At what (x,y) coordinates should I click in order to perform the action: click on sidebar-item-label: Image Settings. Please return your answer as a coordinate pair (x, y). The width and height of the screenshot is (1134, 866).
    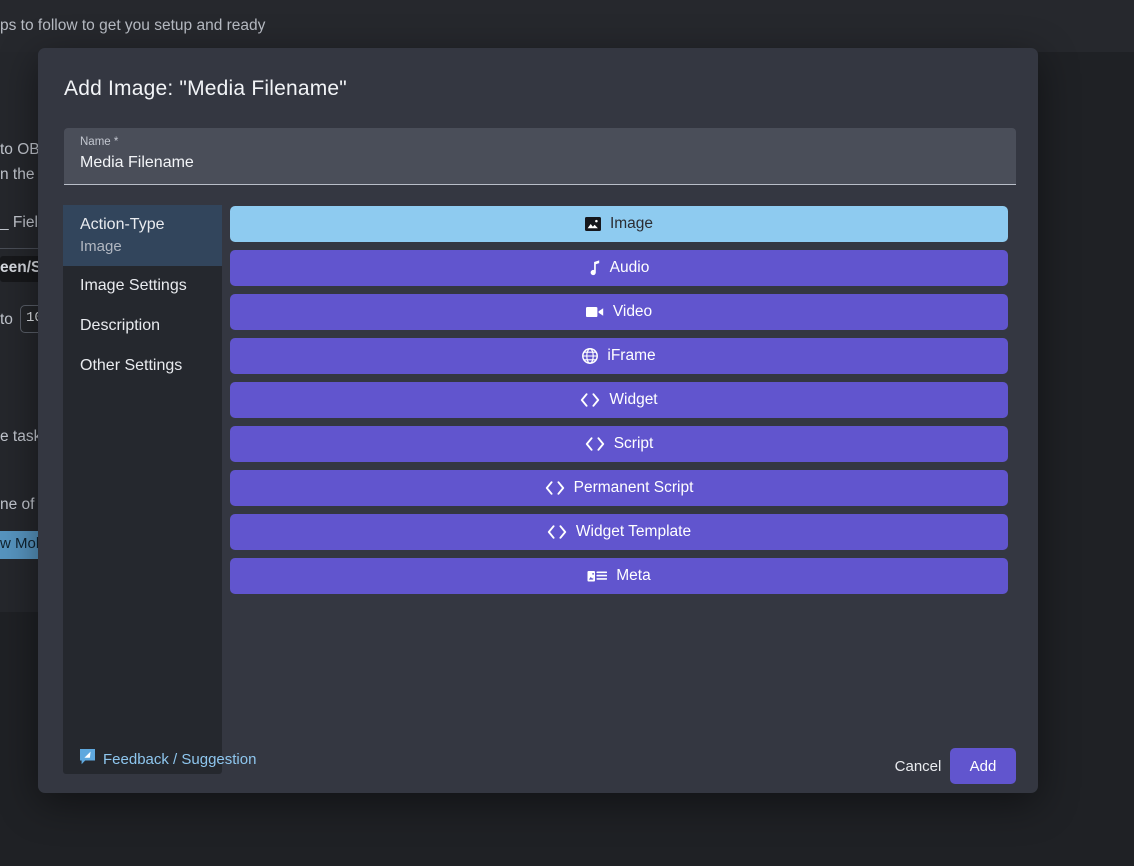
    Looking at the image, I should click on (133, 285).